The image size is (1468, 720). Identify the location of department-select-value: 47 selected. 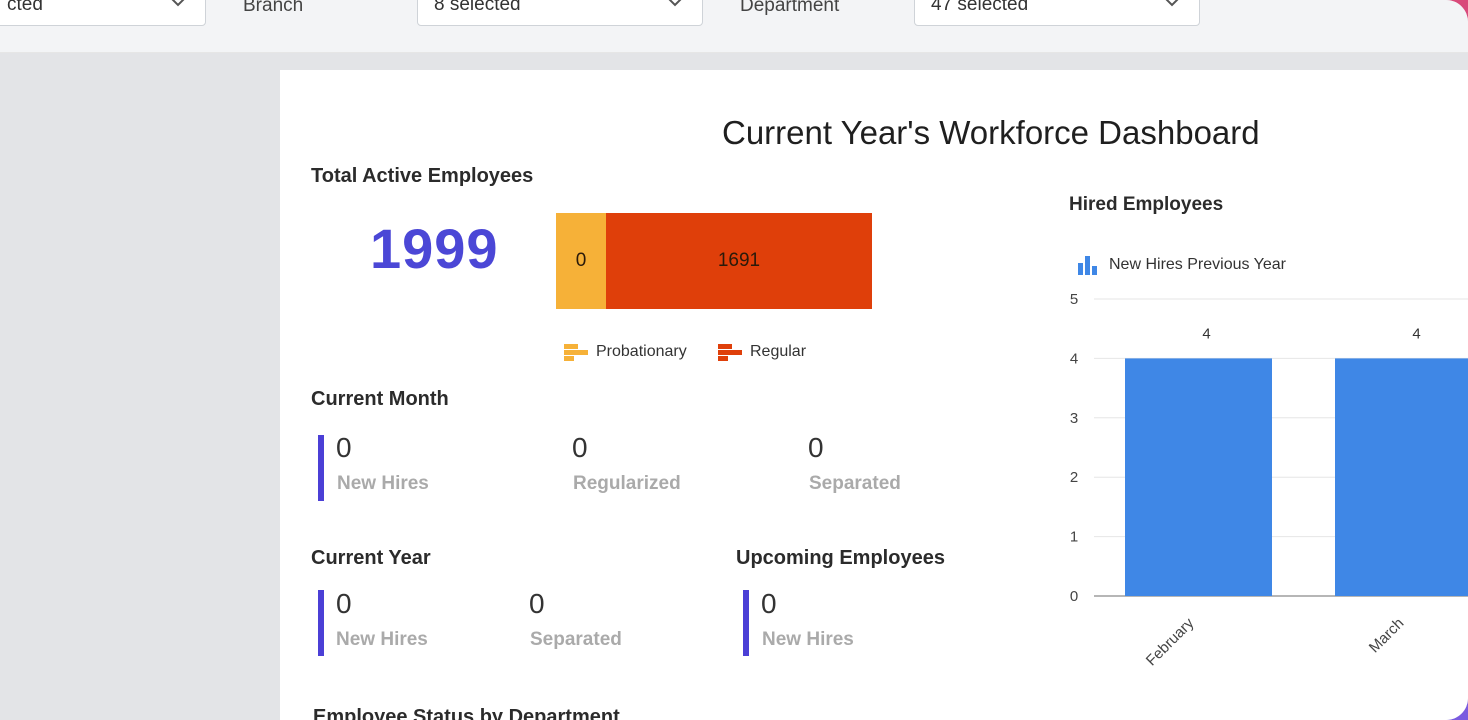
(980, 7).